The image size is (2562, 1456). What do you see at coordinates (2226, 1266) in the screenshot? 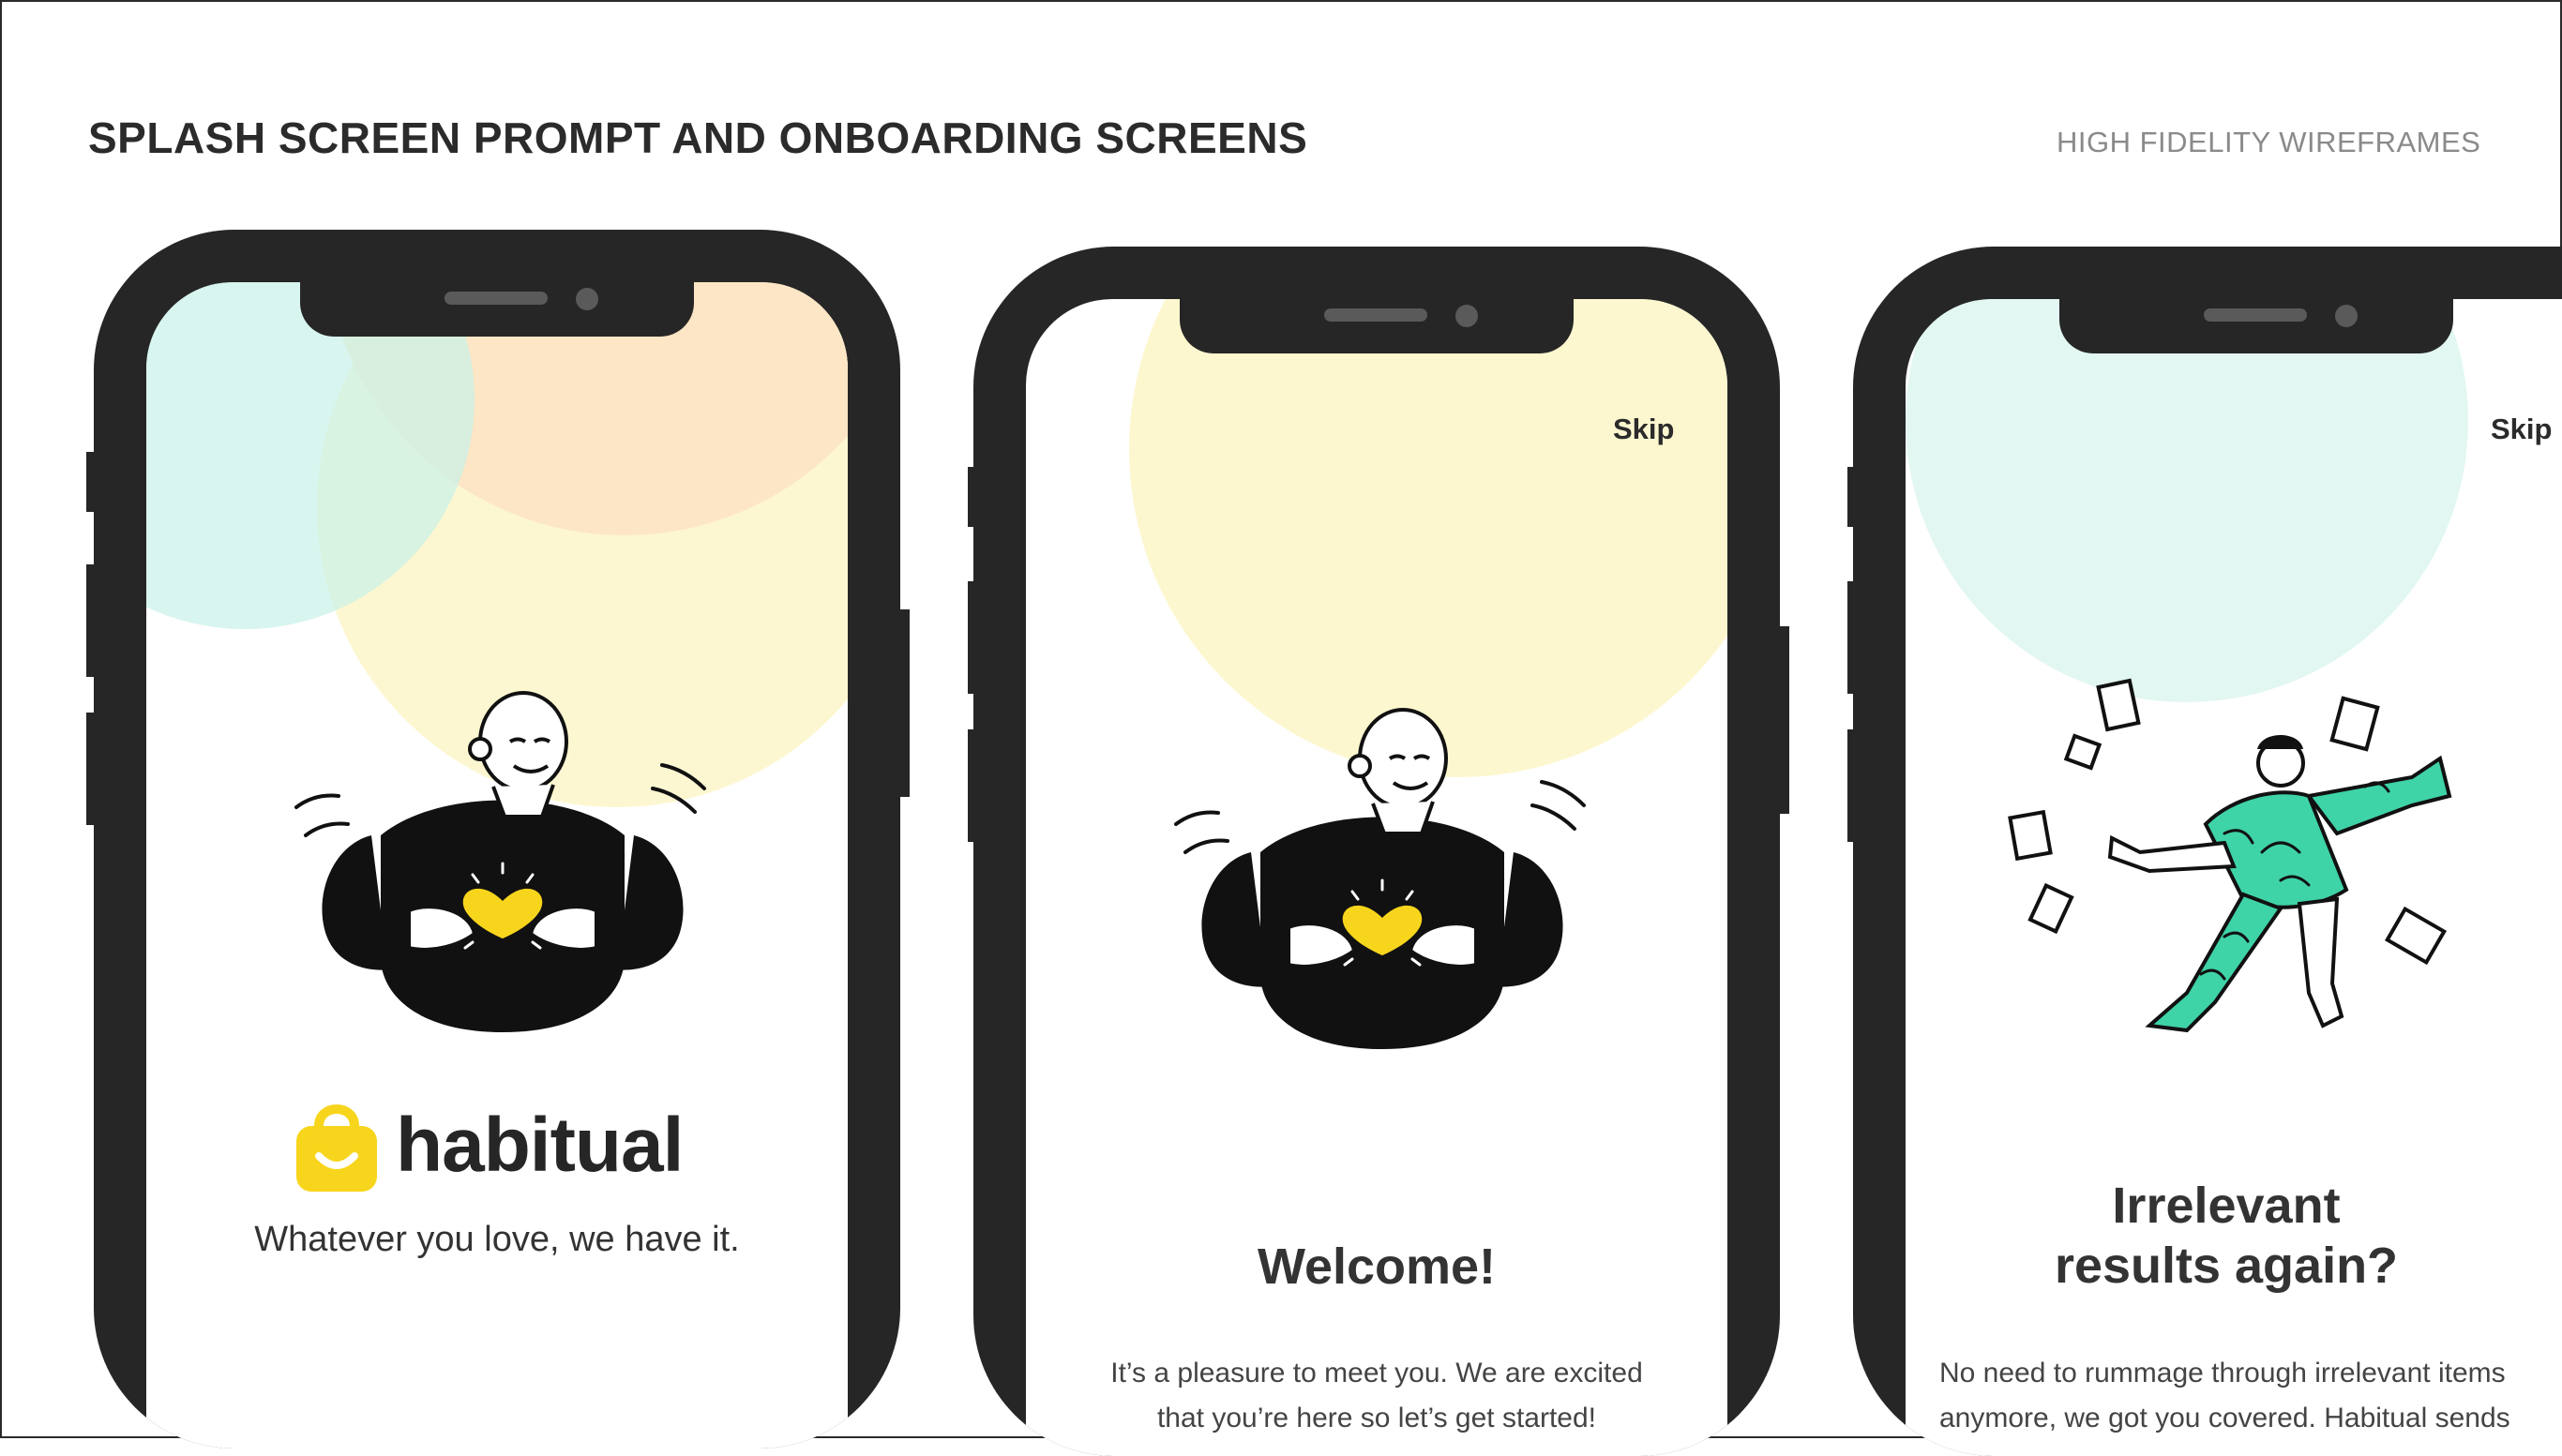
I see `irrelevant-title-line2: results again?` at bounding box center [2226, 1266].